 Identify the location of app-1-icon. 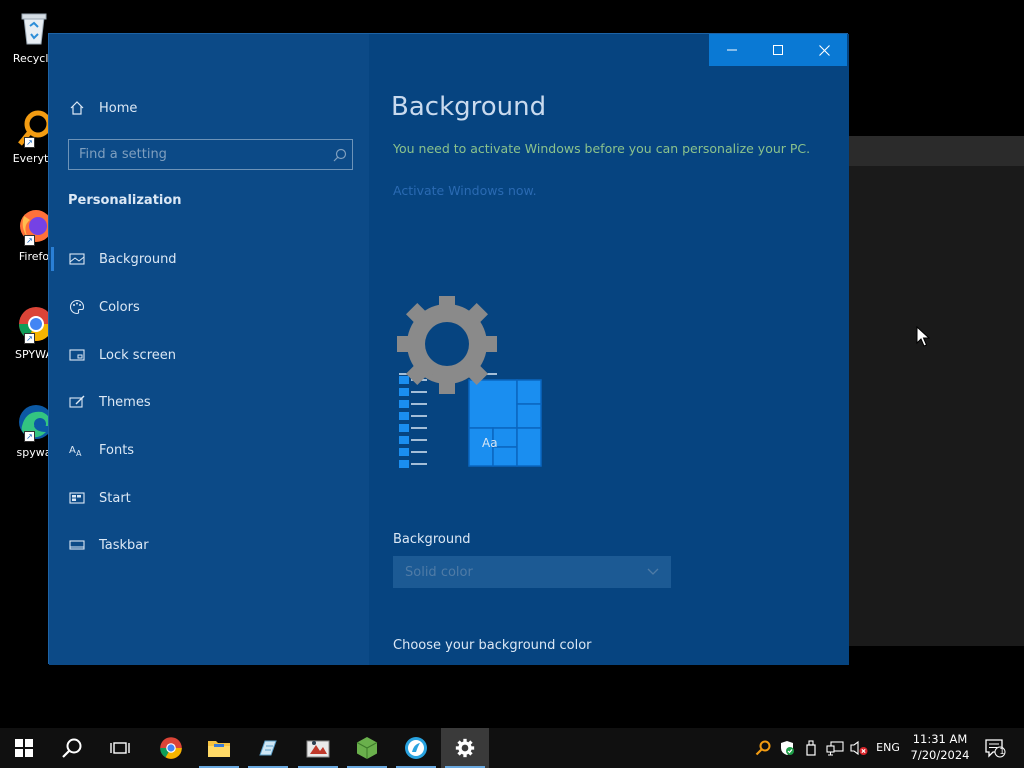
(268, 748).